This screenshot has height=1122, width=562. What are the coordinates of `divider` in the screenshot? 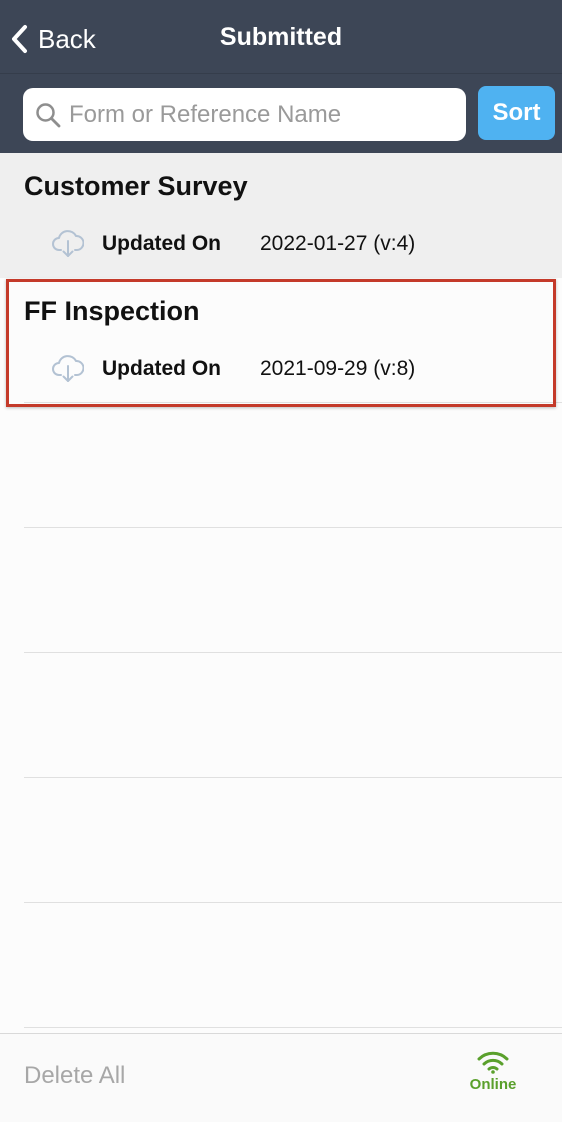 It's located at (293, 1027).